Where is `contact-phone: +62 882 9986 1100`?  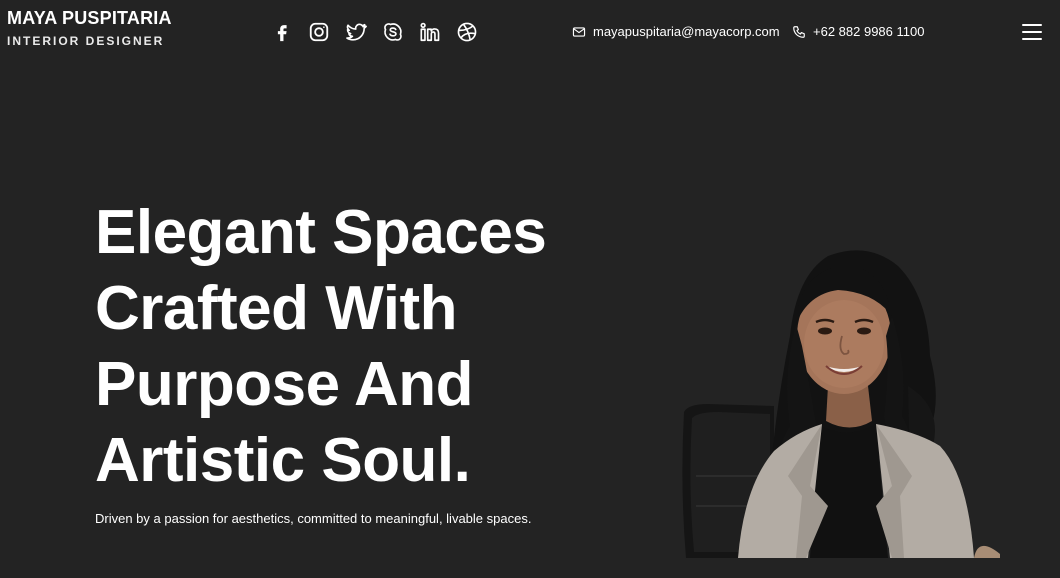 contact-phone: +62 882 9986 1100 is located at coordinates (858, 31).